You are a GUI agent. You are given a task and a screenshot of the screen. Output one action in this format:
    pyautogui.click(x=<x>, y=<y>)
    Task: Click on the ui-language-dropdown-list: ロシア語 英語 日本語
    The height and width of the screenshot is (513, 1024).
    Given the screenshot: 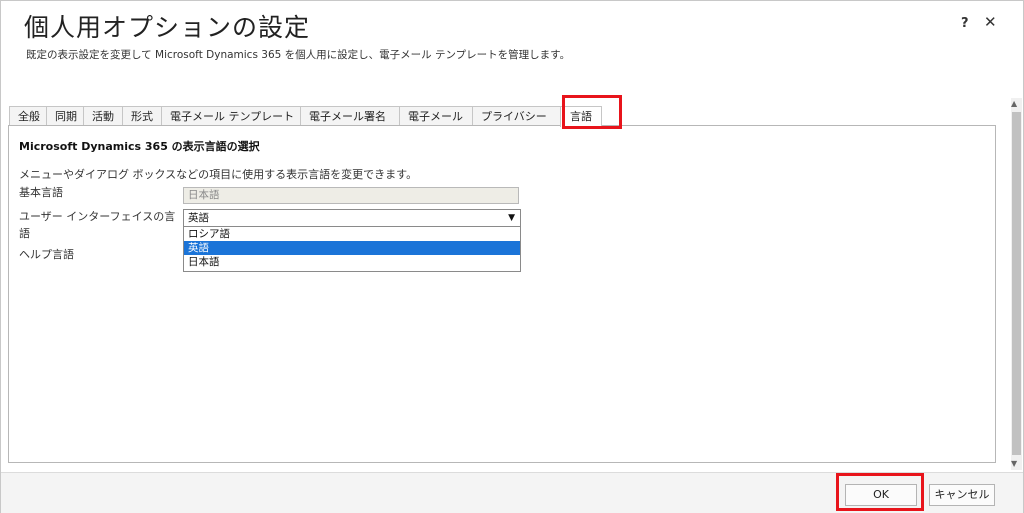 What is the action you would take?
    pyautogui.click(x=352, y=249)
    